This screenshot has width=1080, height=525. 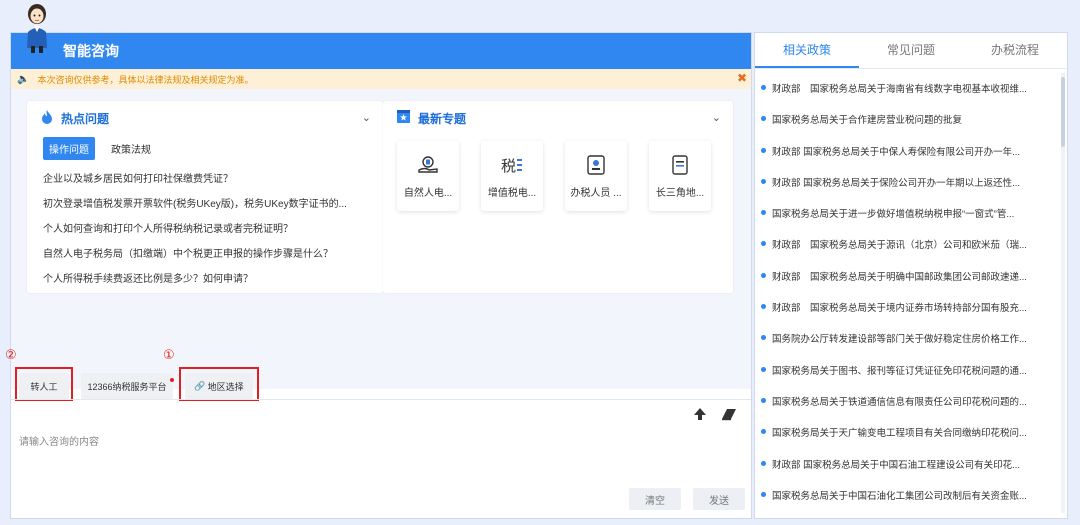 I want to click on hot-questions-title: 热点问题, so click(x=85, y=118).